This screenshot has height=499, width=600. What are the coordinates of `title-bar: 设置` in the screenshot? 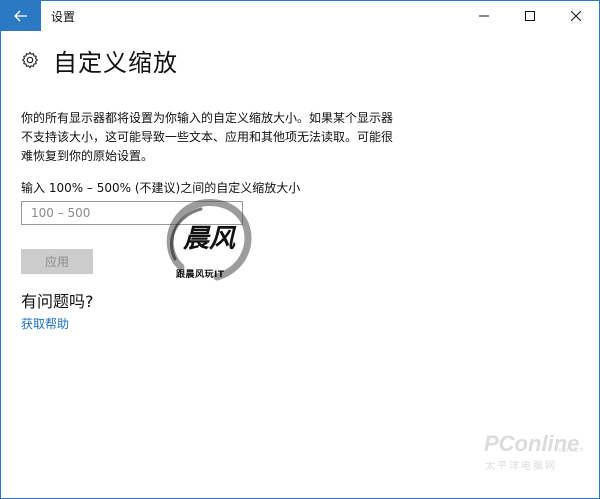 It's located at (300, 16).